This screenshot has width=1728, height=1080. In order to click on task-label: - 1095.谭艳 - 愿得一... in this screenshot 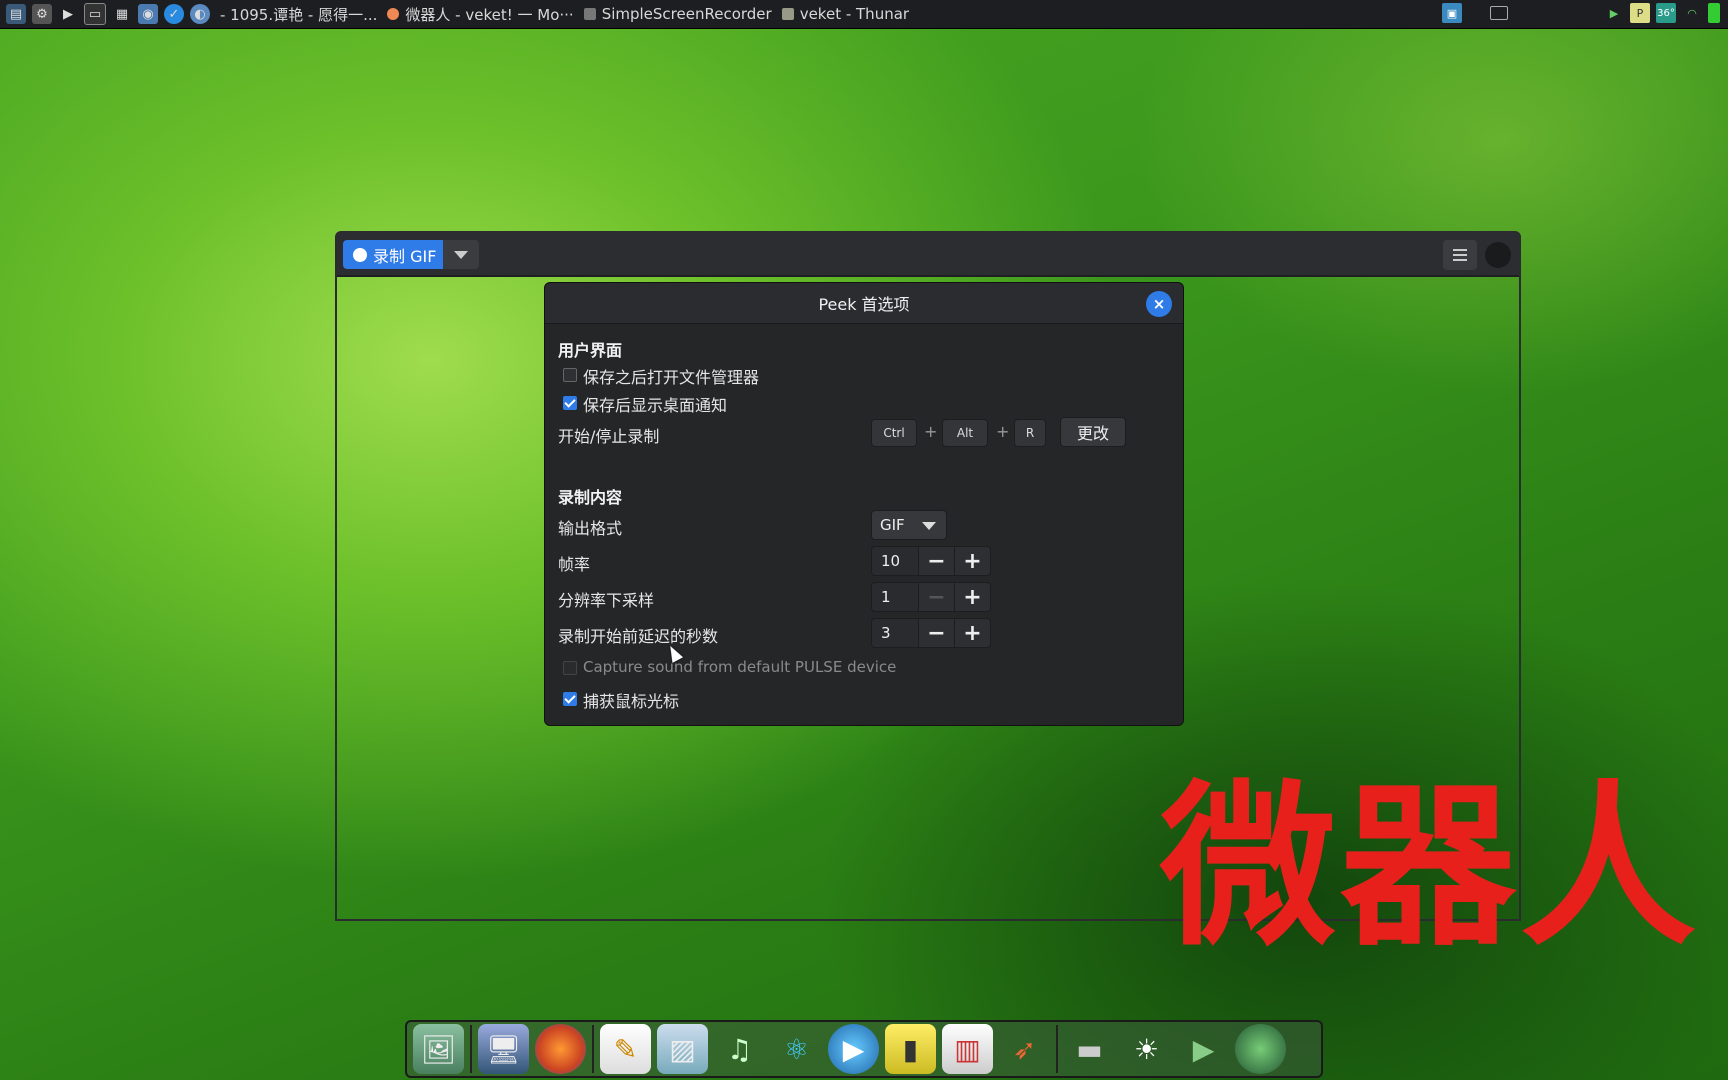, I will do `click(299, 14)`.